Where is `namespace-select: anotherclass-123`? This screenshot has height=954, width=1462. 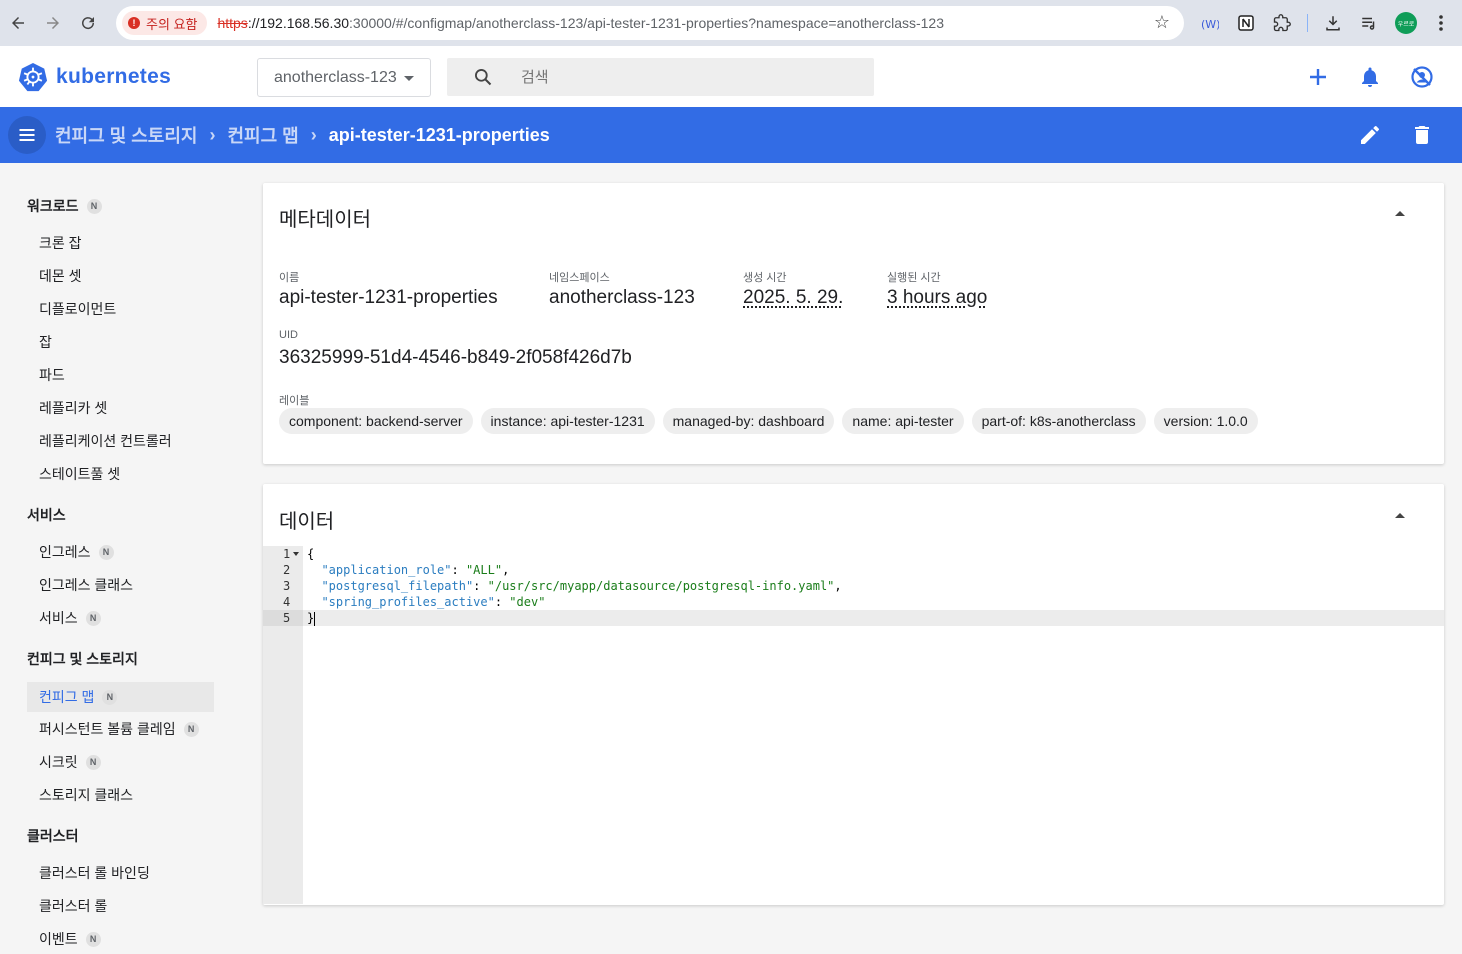 namespace-select: anotherclass-123 is located at coordinates (344, 77).